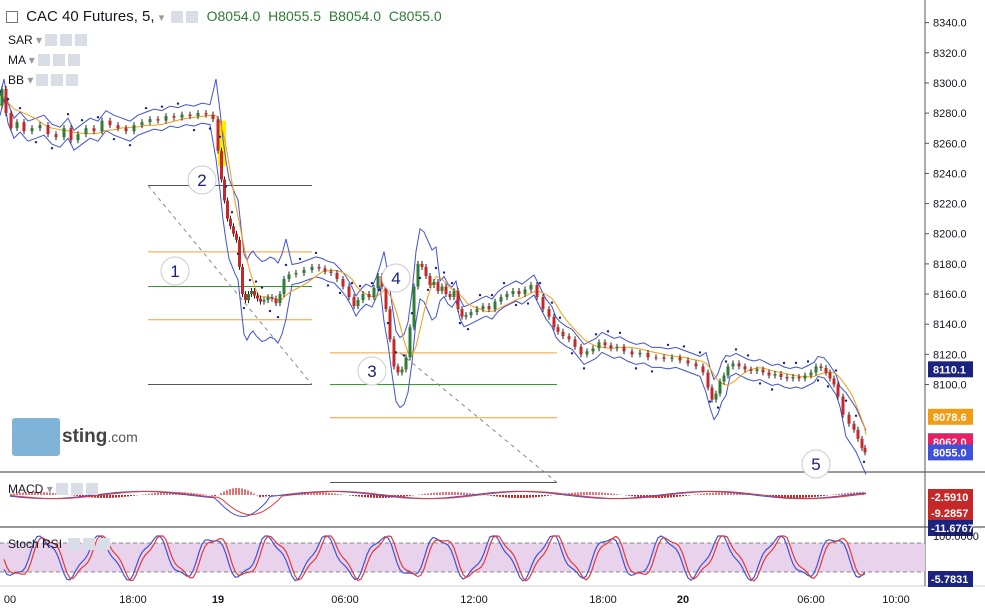 The width and height of the screenshot is (985, 610). What do you see at coordinates (354, 16) in the screenshot?
I see `low-value: B8054.0` at bounding box center [354, 16].